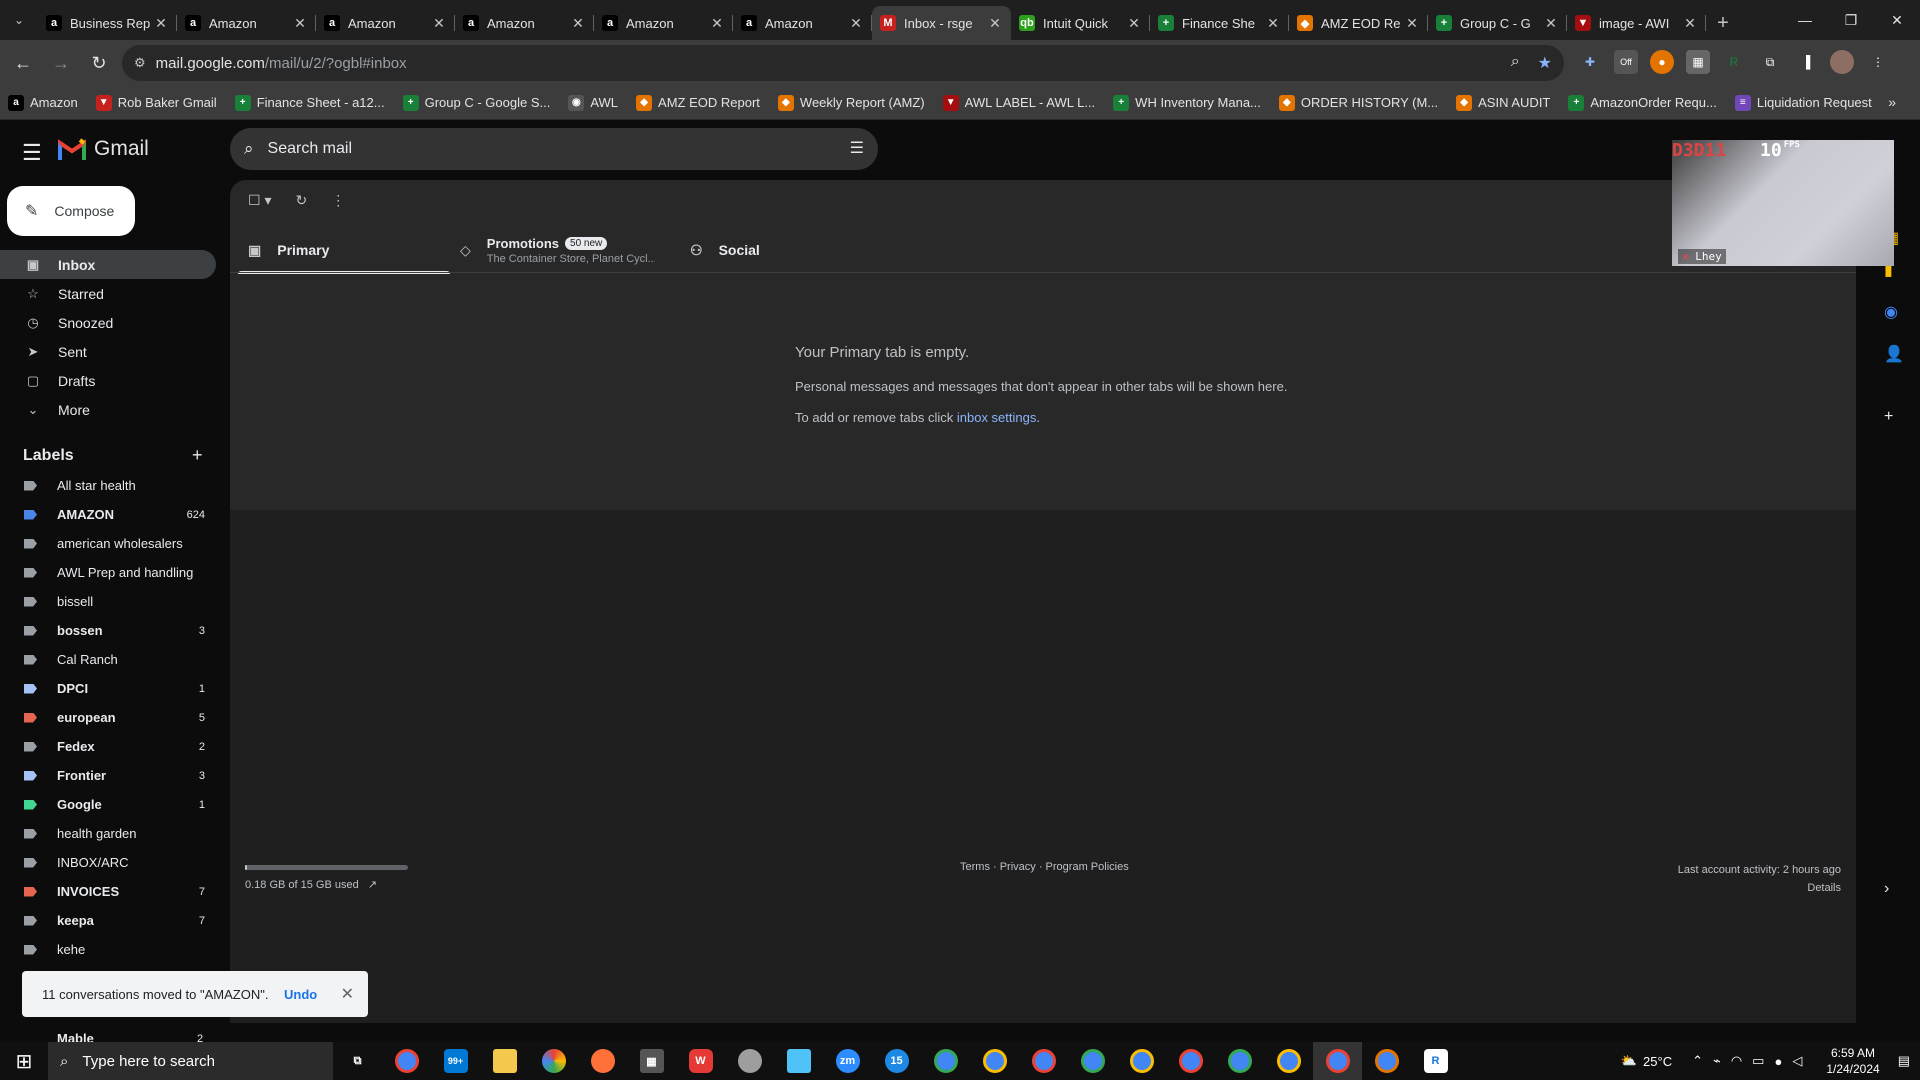 This screenshot has width=1920, height=1080. What do you see at coordinates (1806, 62) in the screenshot?
I see `side-panel-icon: ▐` at bounding box center [1806, 62].